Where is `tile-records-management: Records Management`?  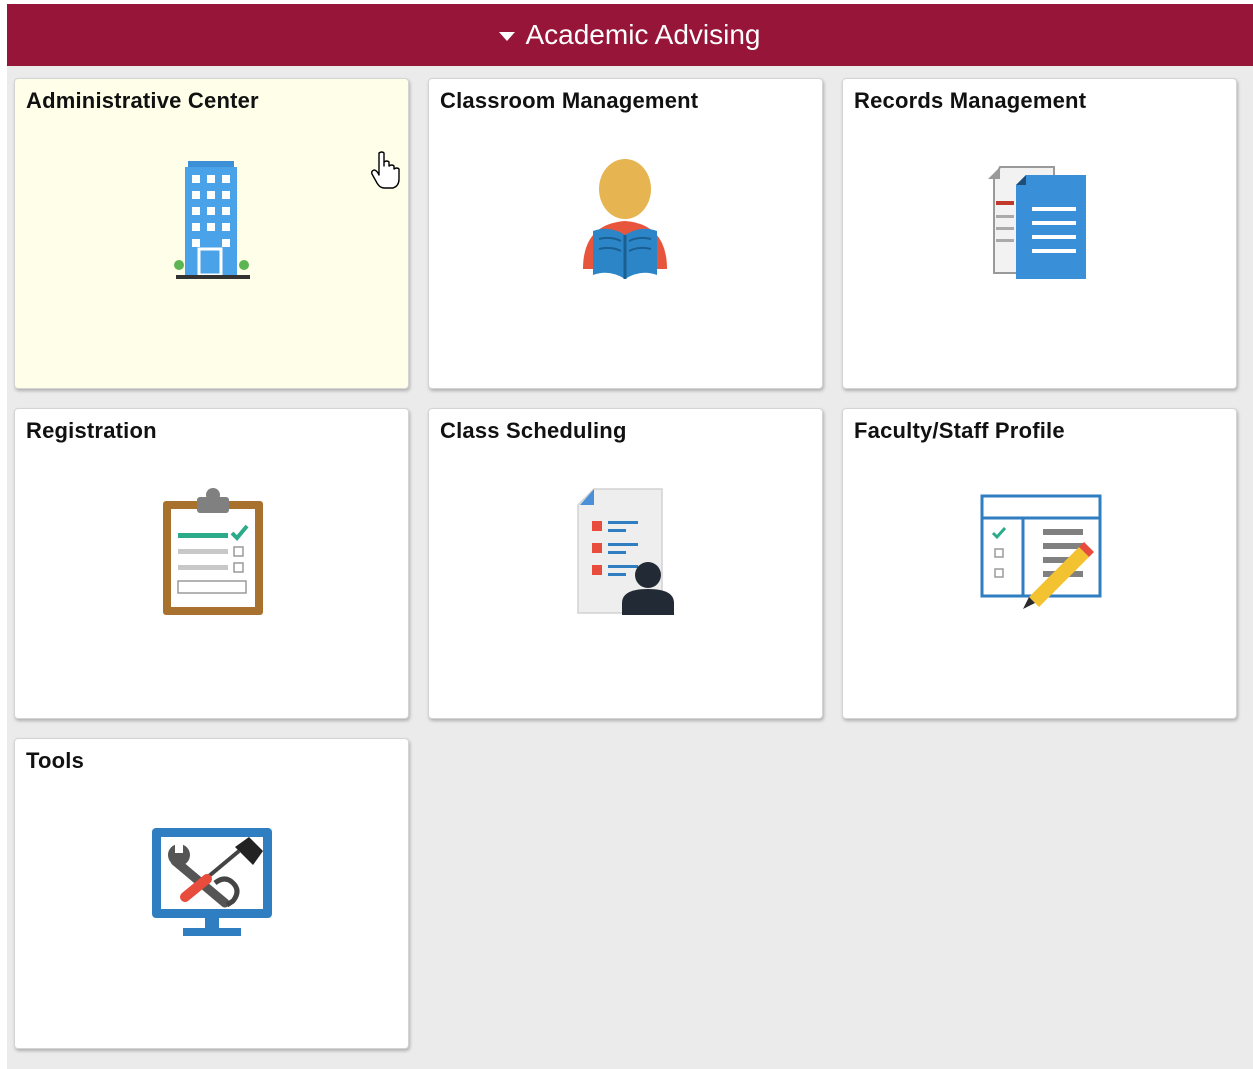
tile-records-management: Records Management is located at coordinates (1039, 233).